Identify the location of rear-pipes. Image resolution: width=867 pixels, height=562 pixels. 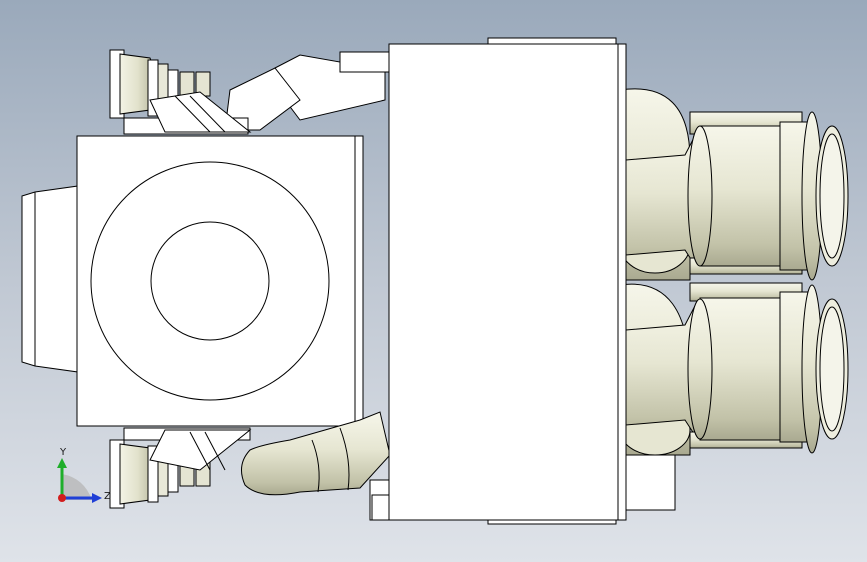
(655, 299).